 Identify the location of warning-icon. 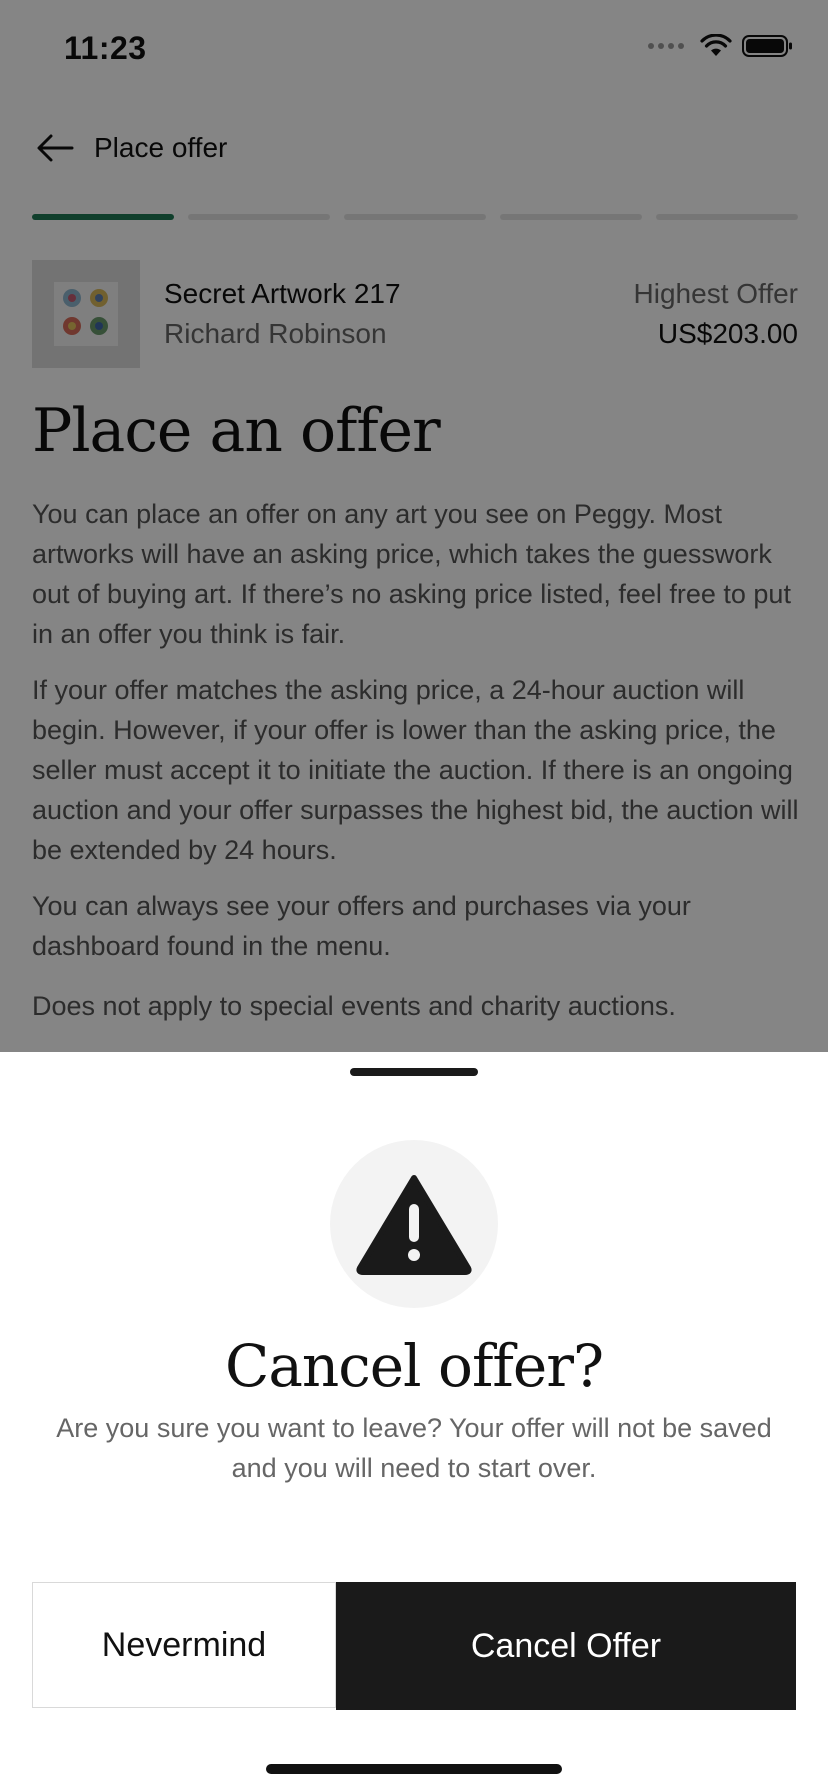
(414, 1225).